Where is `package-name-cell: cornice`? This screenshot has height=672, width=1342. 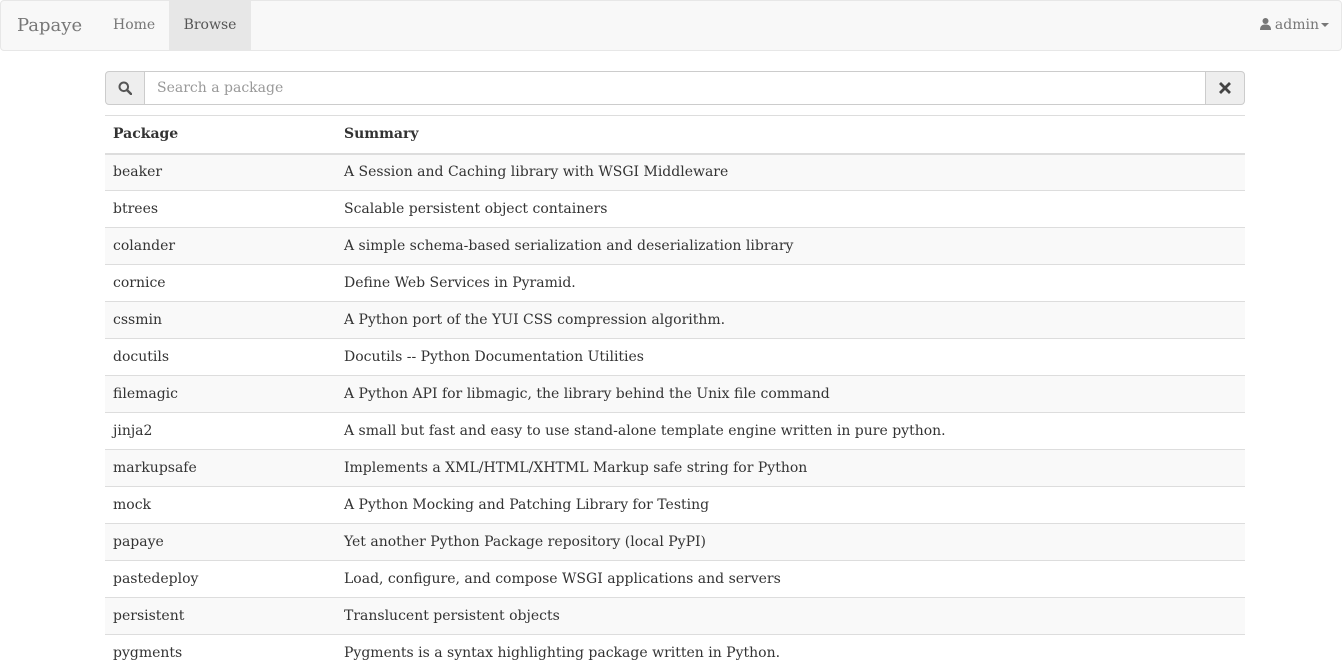 package-name-cell: cornice is located at coordinates (220, 283).